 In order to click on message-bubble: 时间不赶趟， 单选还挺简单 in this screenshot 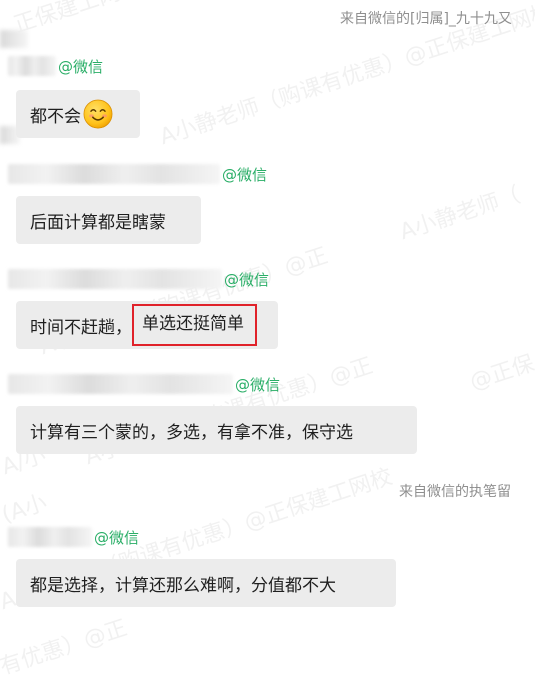, I will do `click(147, 325)`.